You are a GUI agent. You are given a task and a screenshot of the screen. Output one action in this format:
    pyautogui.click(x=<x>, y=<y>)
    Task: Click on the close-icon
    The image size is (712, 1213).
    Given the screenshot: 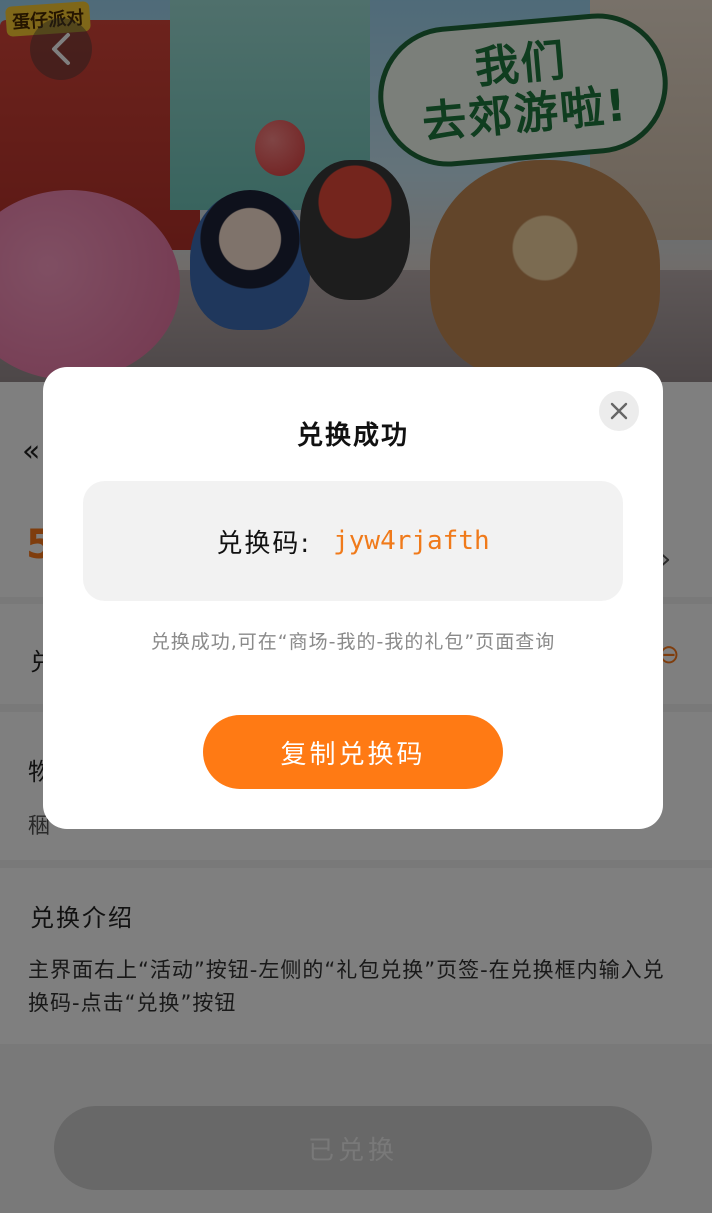 What is the action you would take?
    pyautogui.click(x=619, y=411)
    